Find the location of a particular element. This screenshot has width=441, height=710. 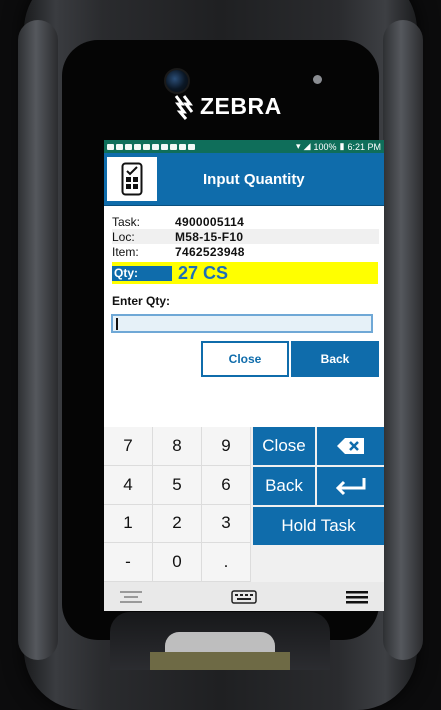

signal-icon: ◢ is located at coordinates (307, 146).